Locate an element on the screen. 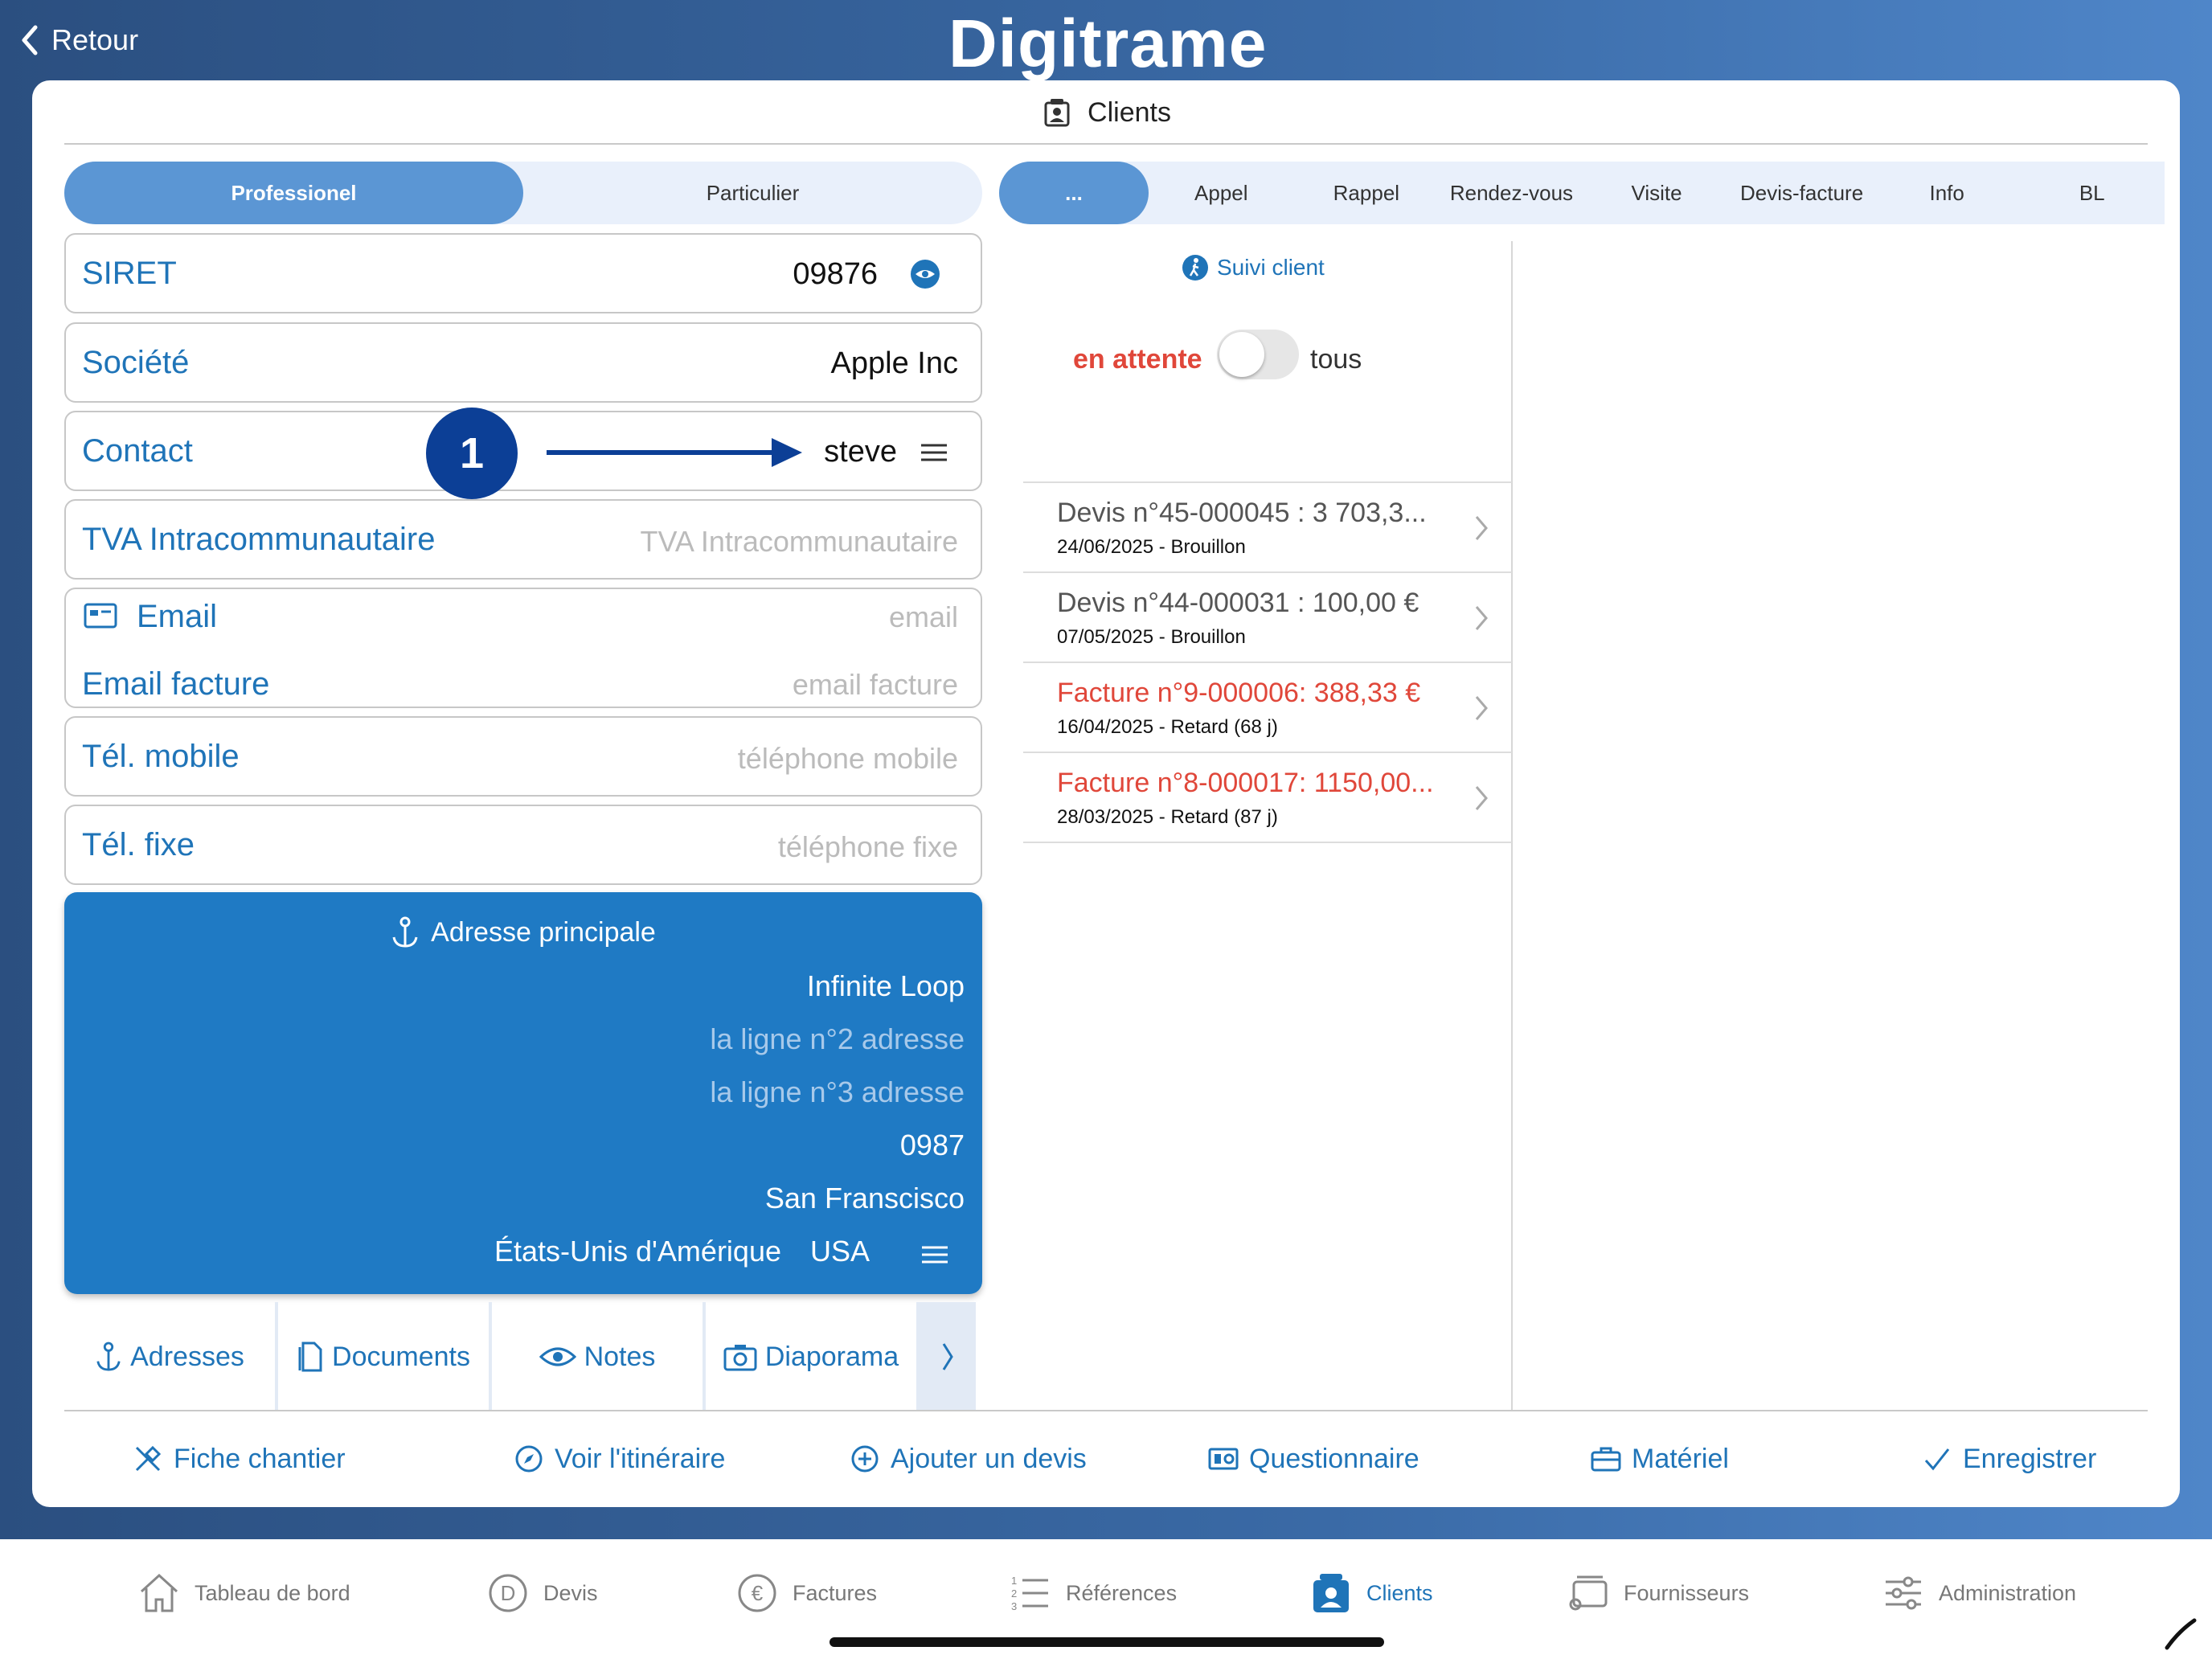 This screenshot has width=2212, height=1659. tabbar-label: Administration is located at coordinates (2008, 1592).